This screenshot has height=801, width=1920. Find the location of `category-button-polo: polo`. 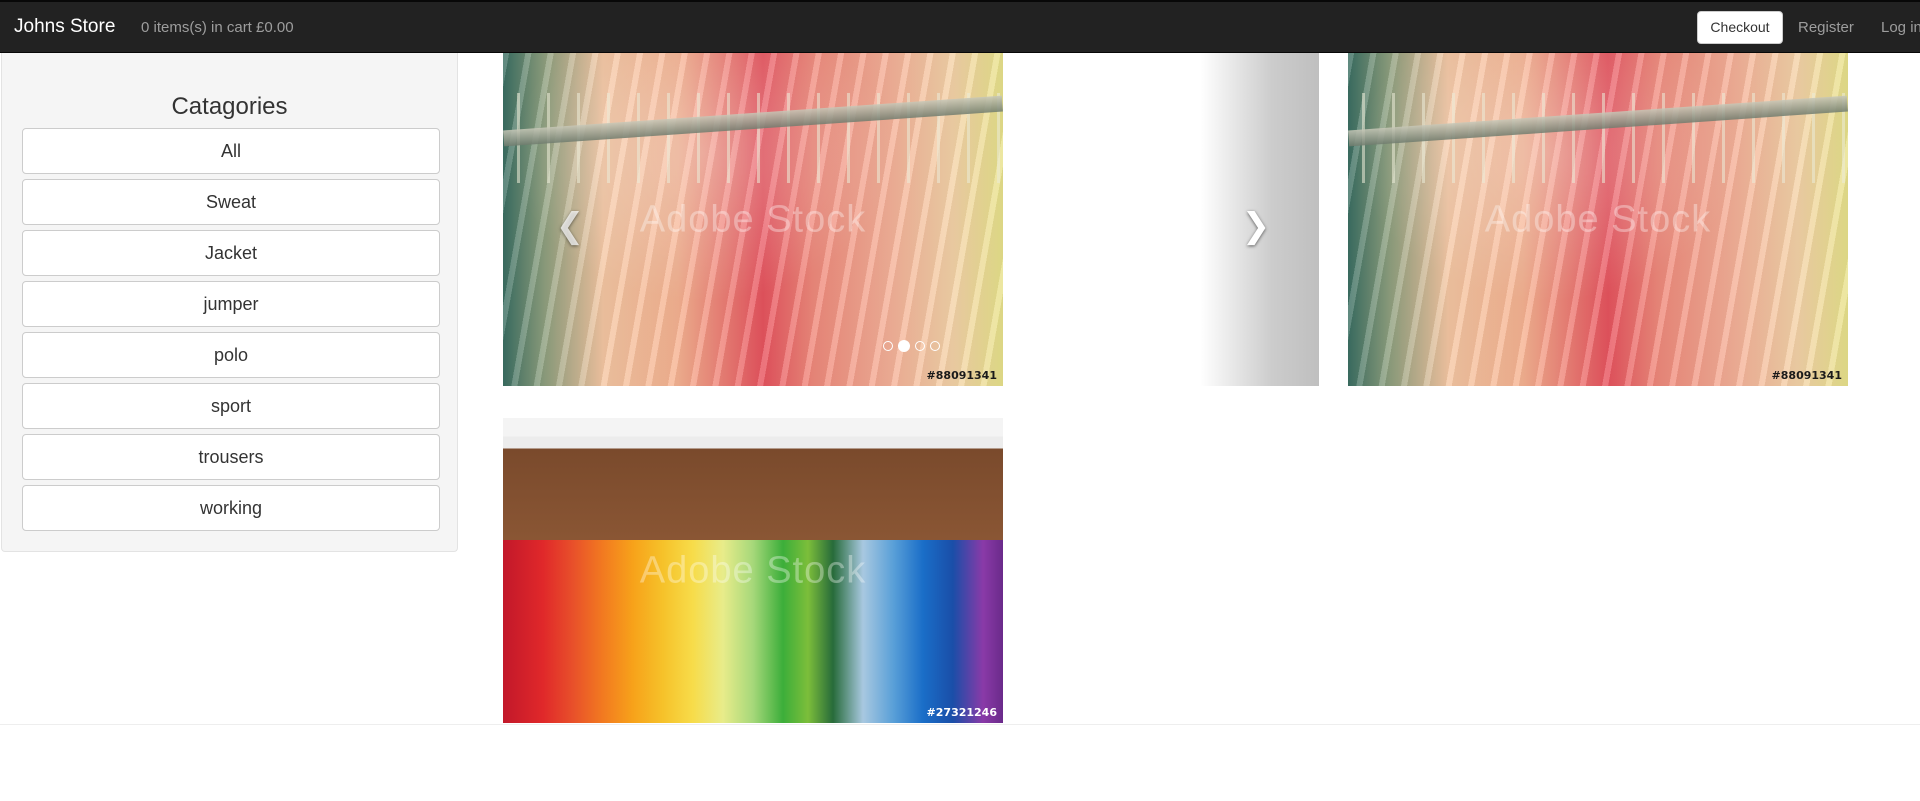

category-button-polo: polo is located at coordinates (231, 355).